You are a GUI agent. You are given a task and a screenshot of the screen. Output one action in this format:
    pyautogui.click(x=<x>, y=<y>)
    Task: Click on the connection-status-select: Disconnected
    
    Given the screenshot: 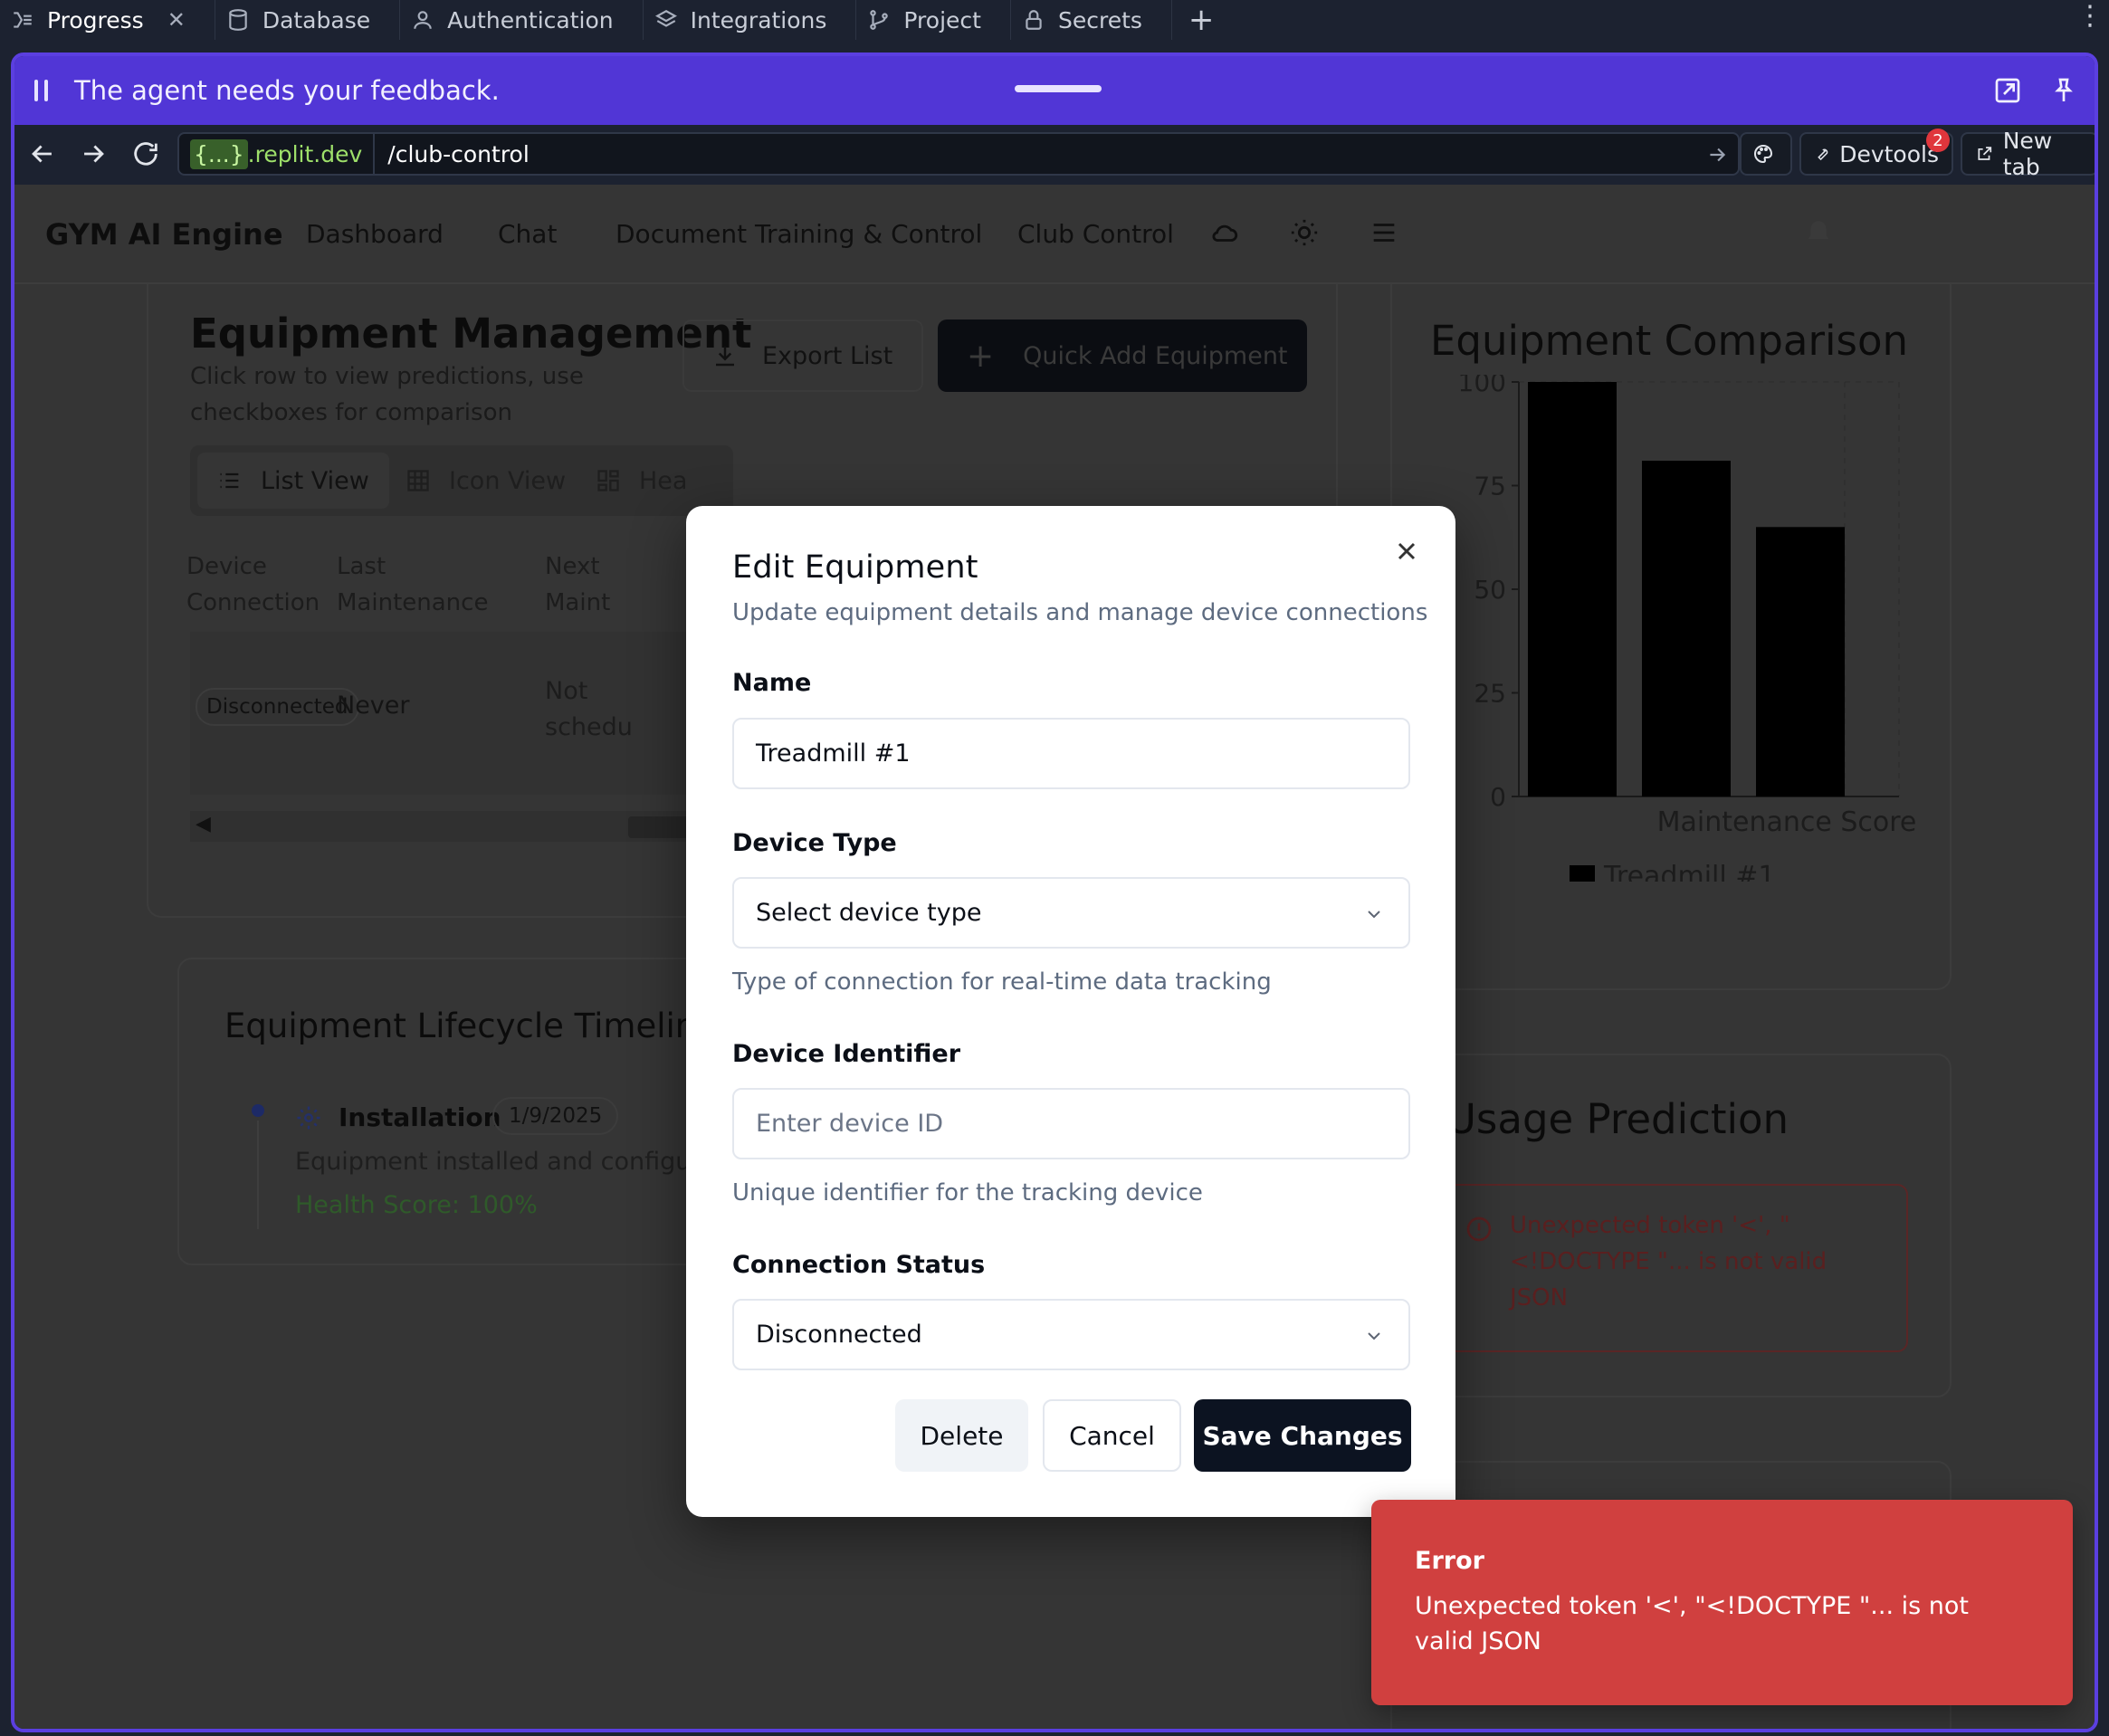 What is the action you would take?
    pyautogui.click(x=1071, y=1334)
    